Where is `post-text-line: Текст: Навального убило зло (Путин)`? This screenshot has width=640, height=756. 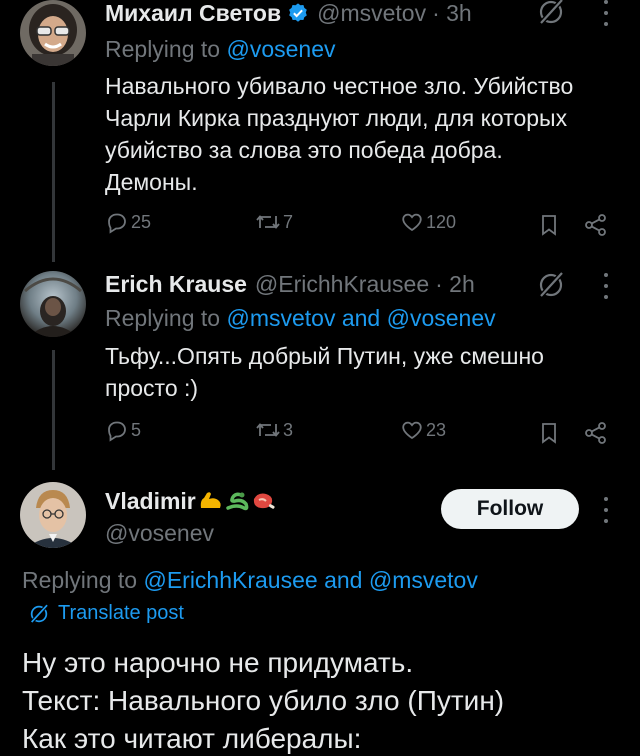 post-text-line: Текст: Навального убило зло (Путин) is located at coordinates (263, 700).